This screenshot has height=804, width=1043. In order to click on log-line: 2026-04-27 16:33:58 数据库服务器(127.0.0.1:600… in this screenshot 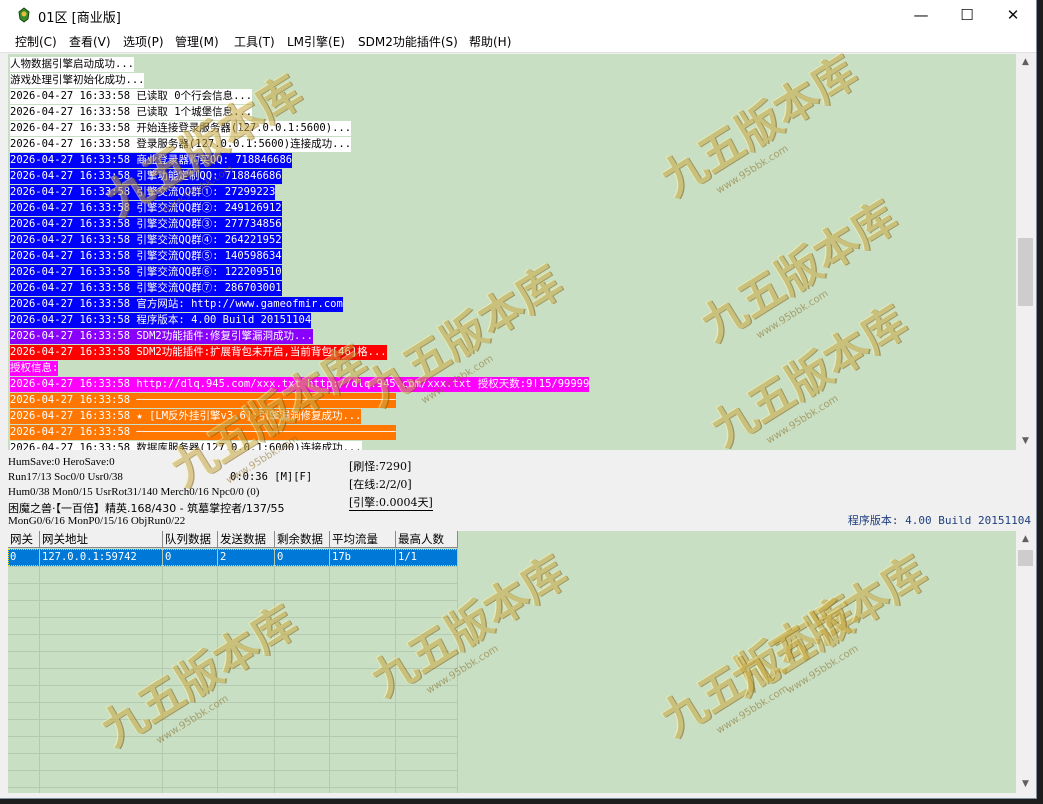, I will do `click(186, 445)`.